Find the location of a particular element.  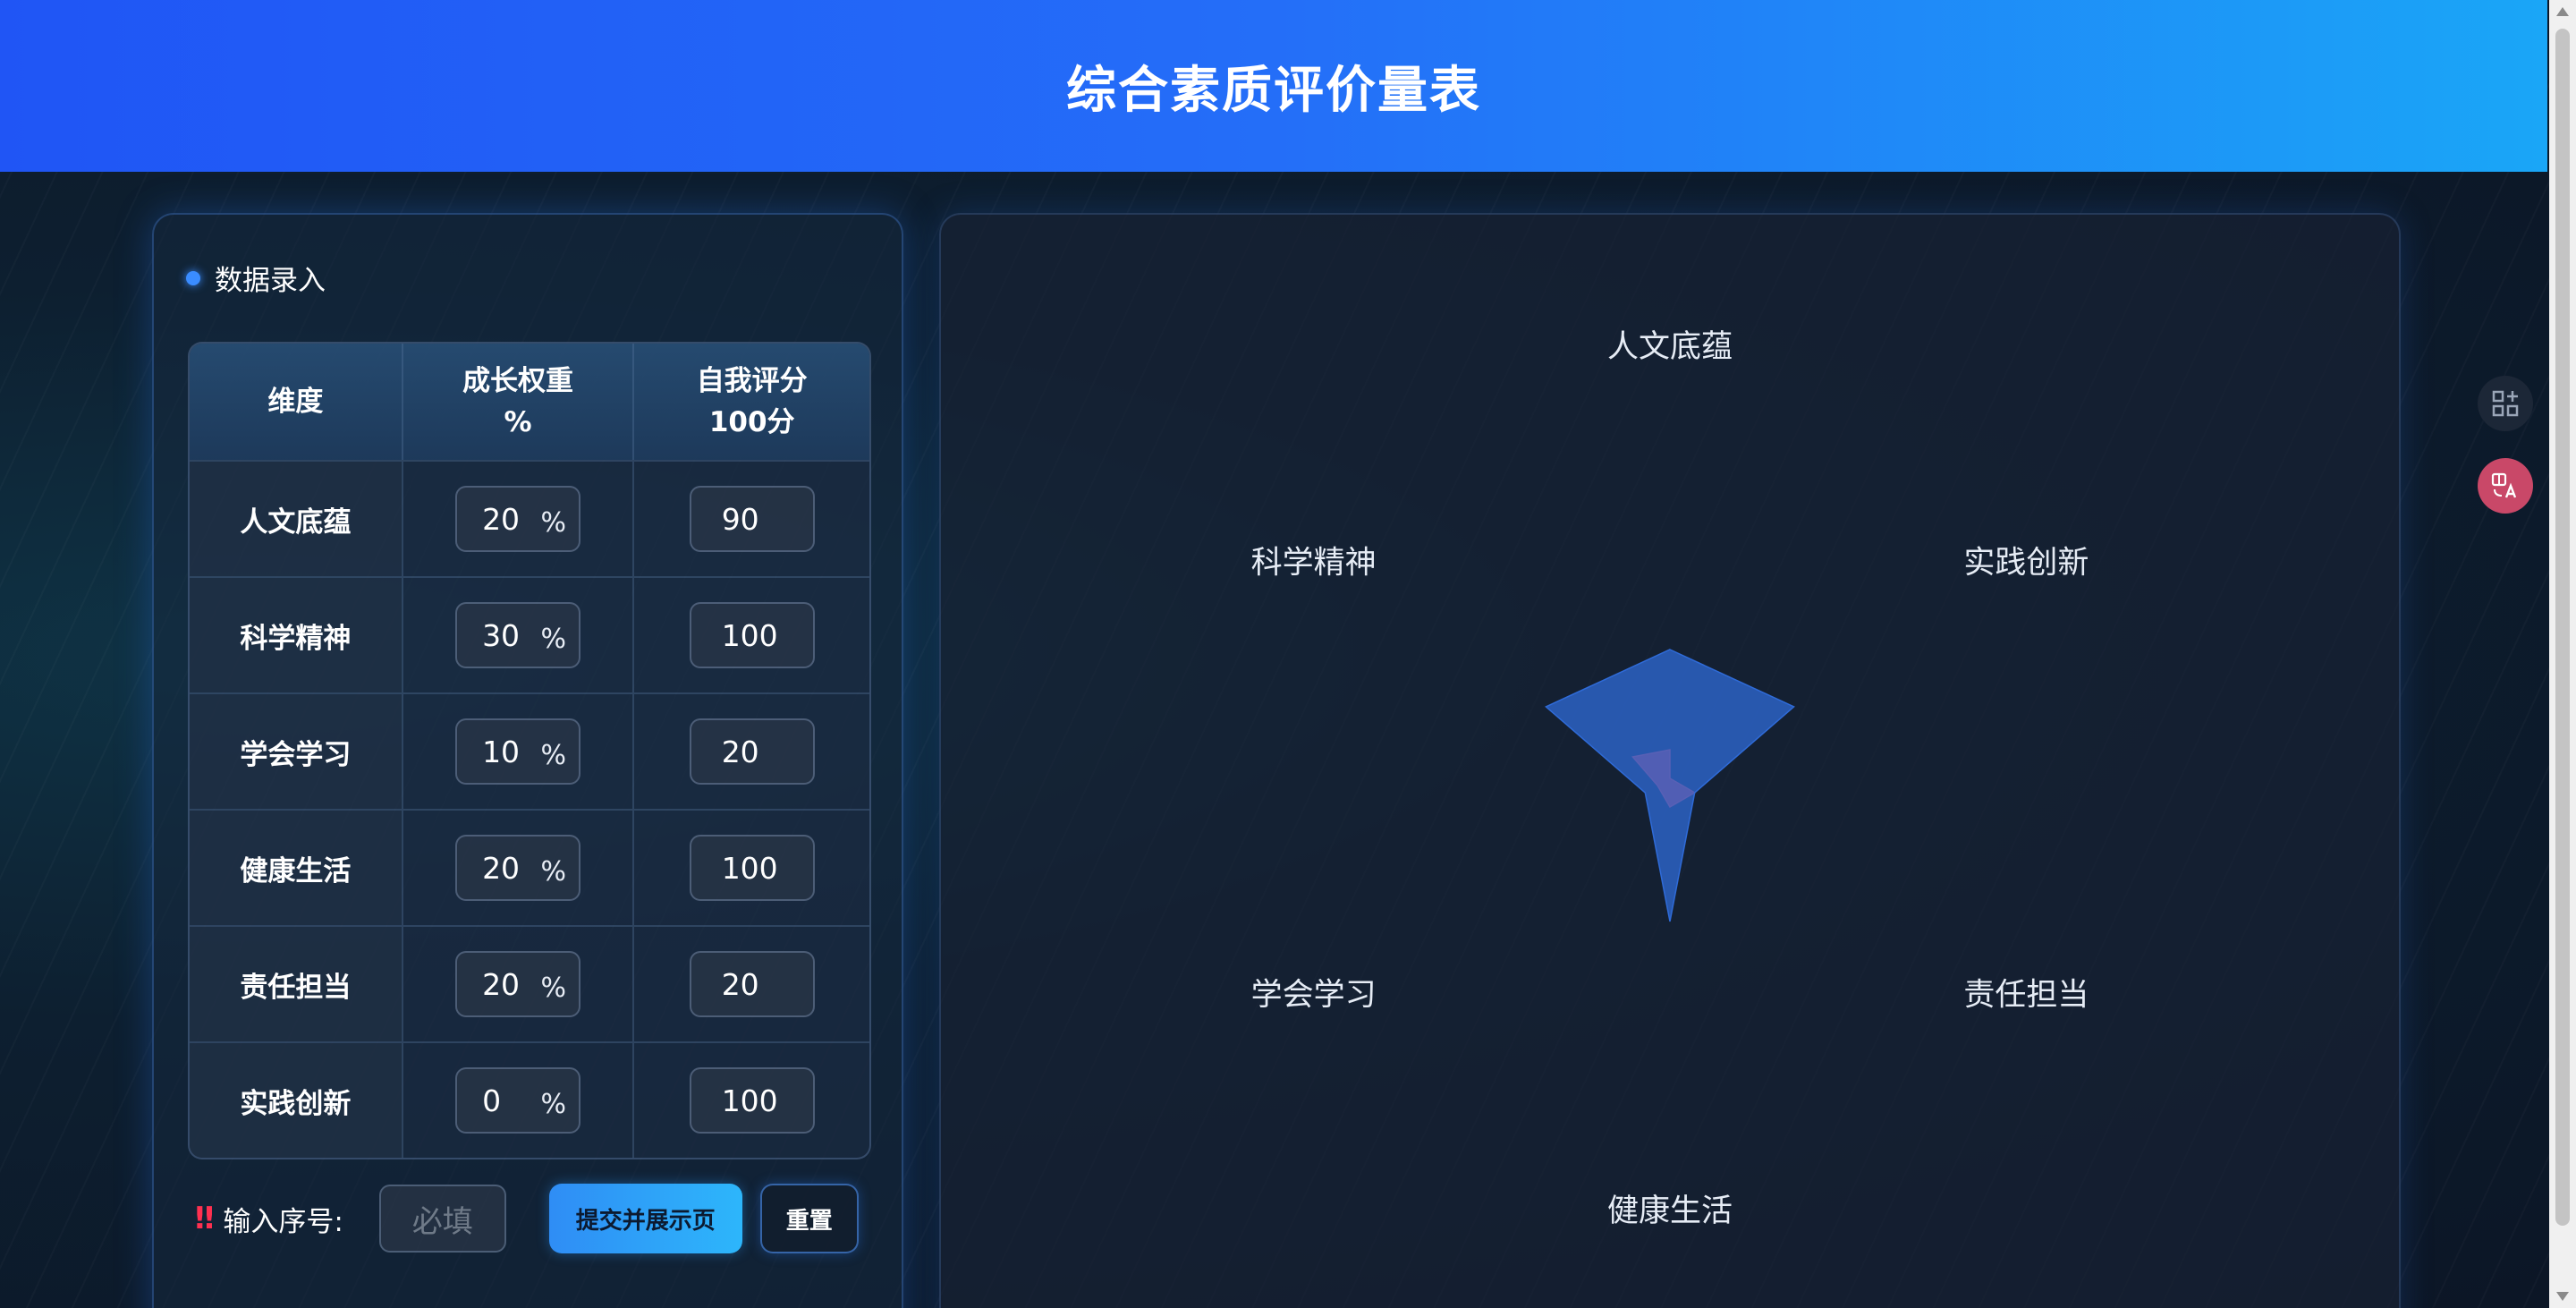

dimension-label: 人文底蕴 is located at coordinates (296, 519).